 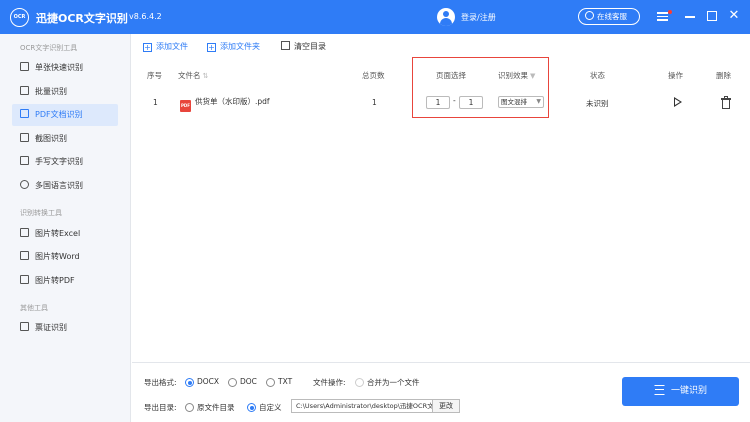 I want to click on maximize-icon, so click(x=712, y=16).